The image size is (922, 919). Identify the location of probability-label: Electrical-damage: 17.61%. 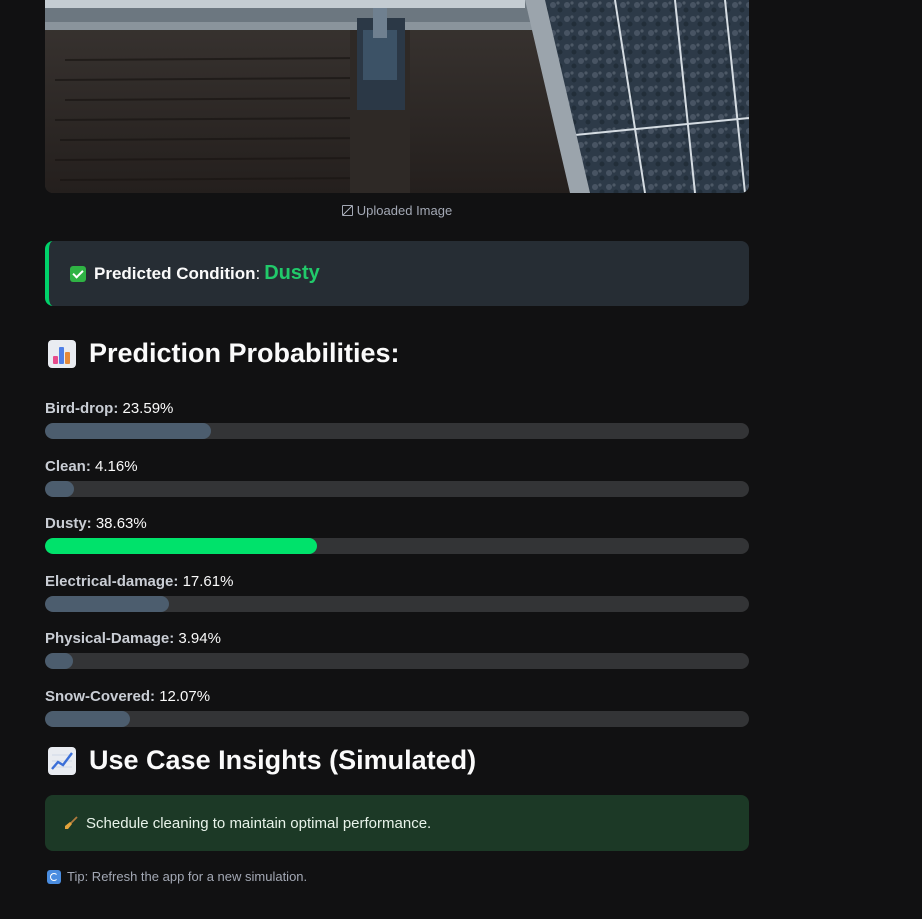
(397, 582).